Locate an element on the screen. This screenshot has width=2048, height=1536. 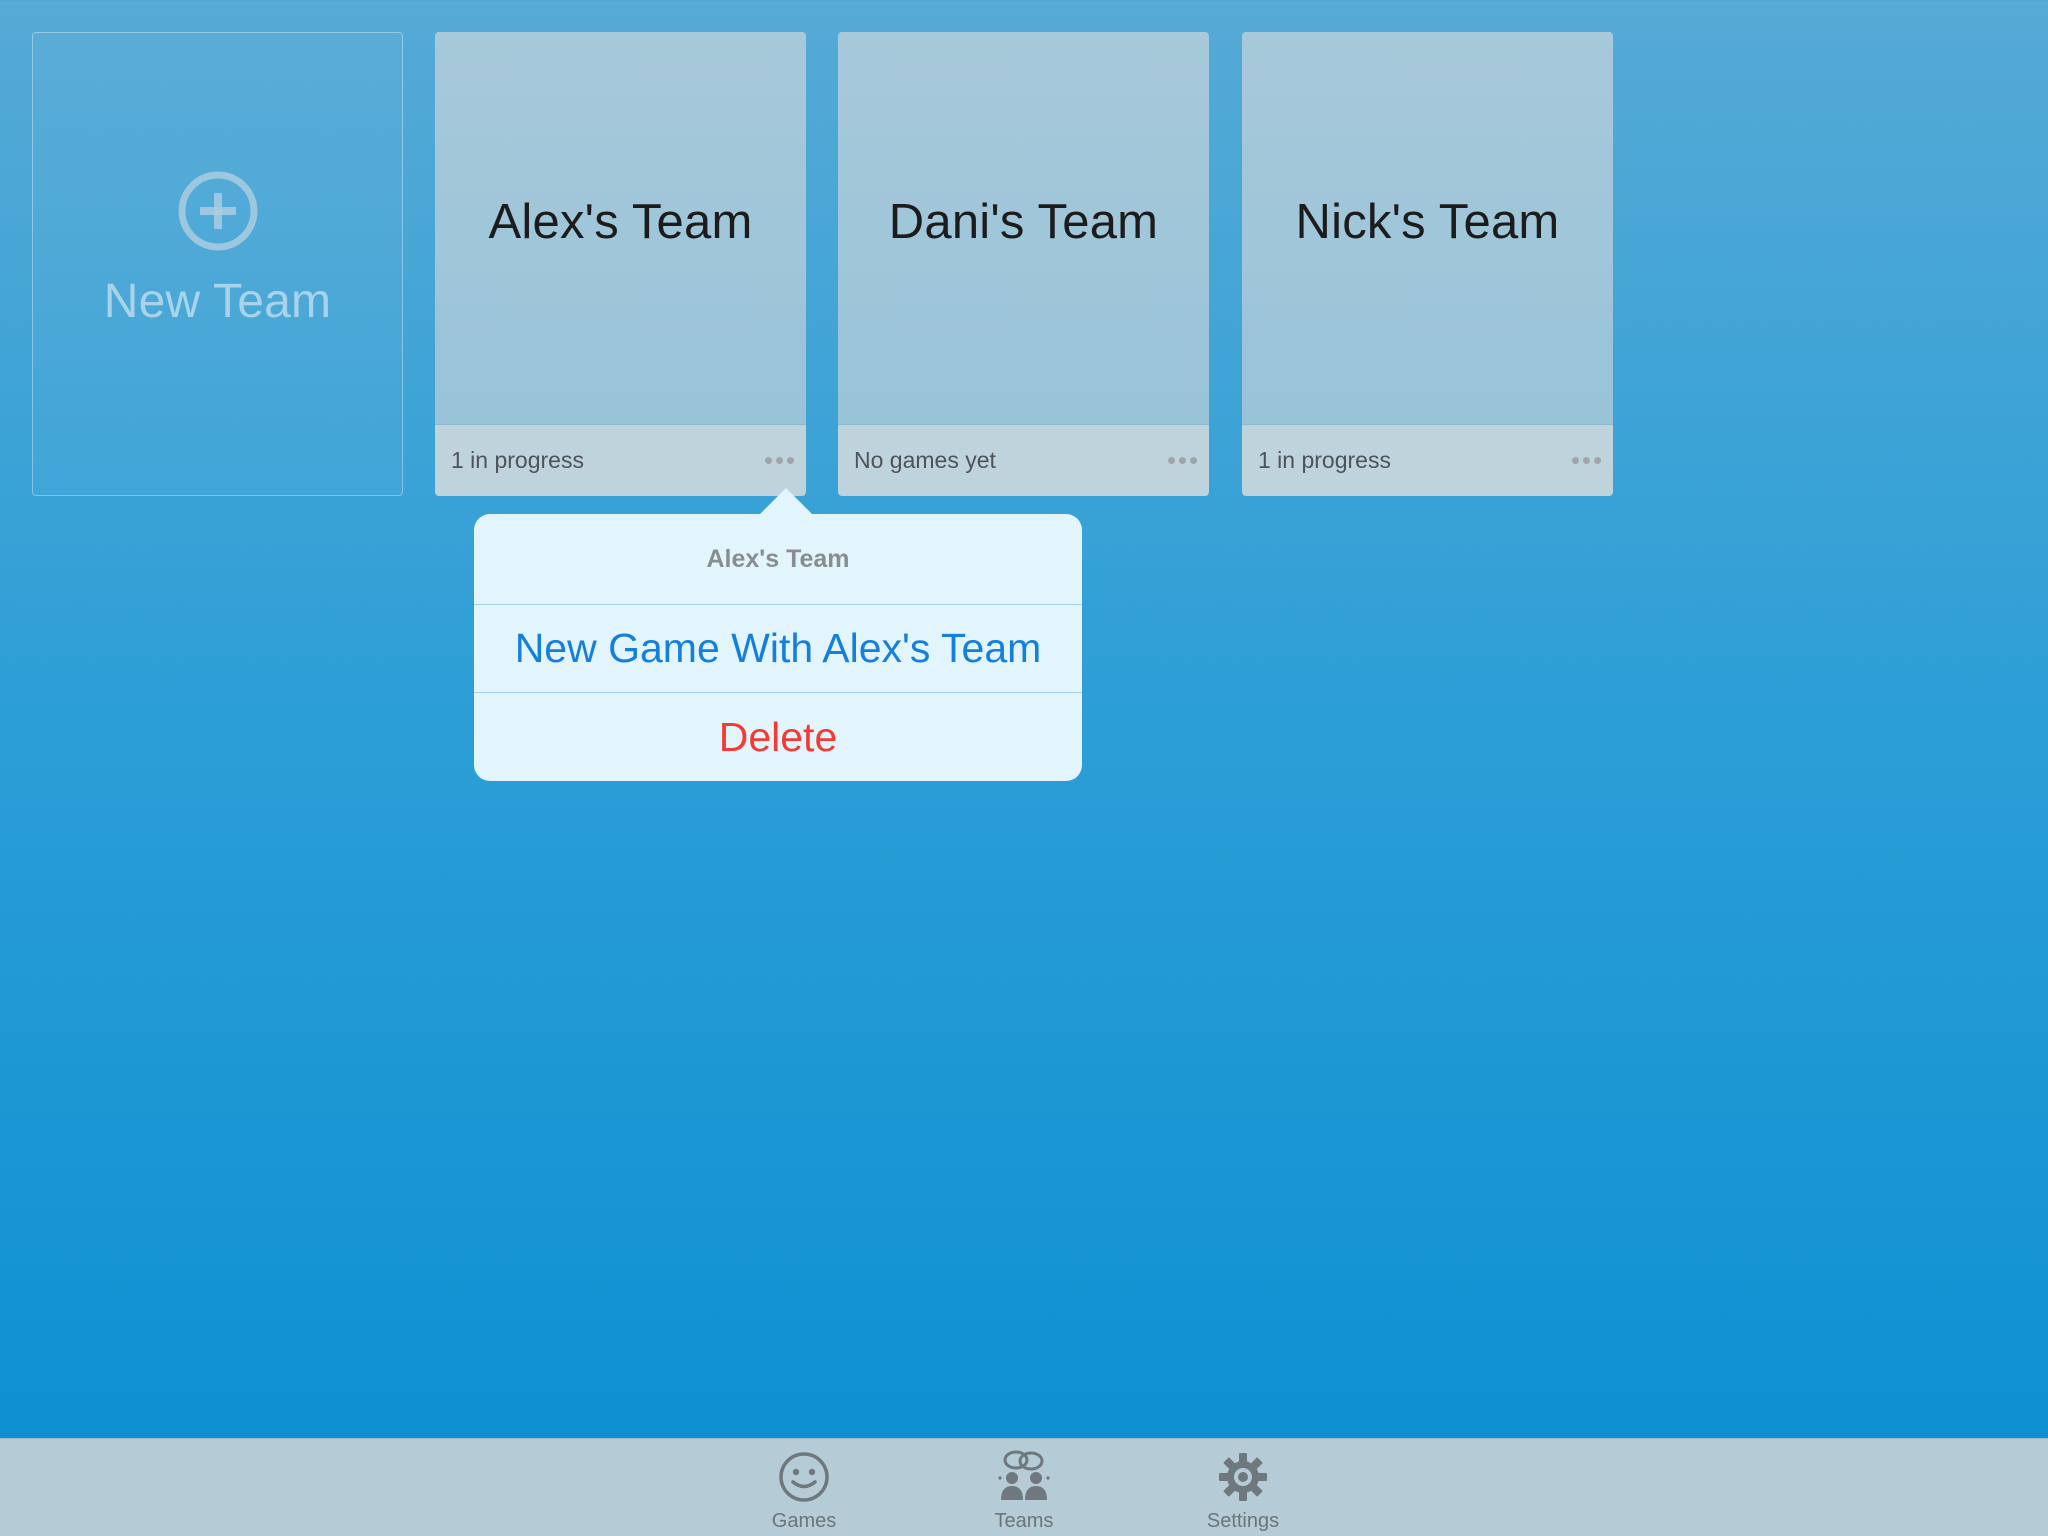
team-name: Dani's Team is located at coordinates (1023, 222).